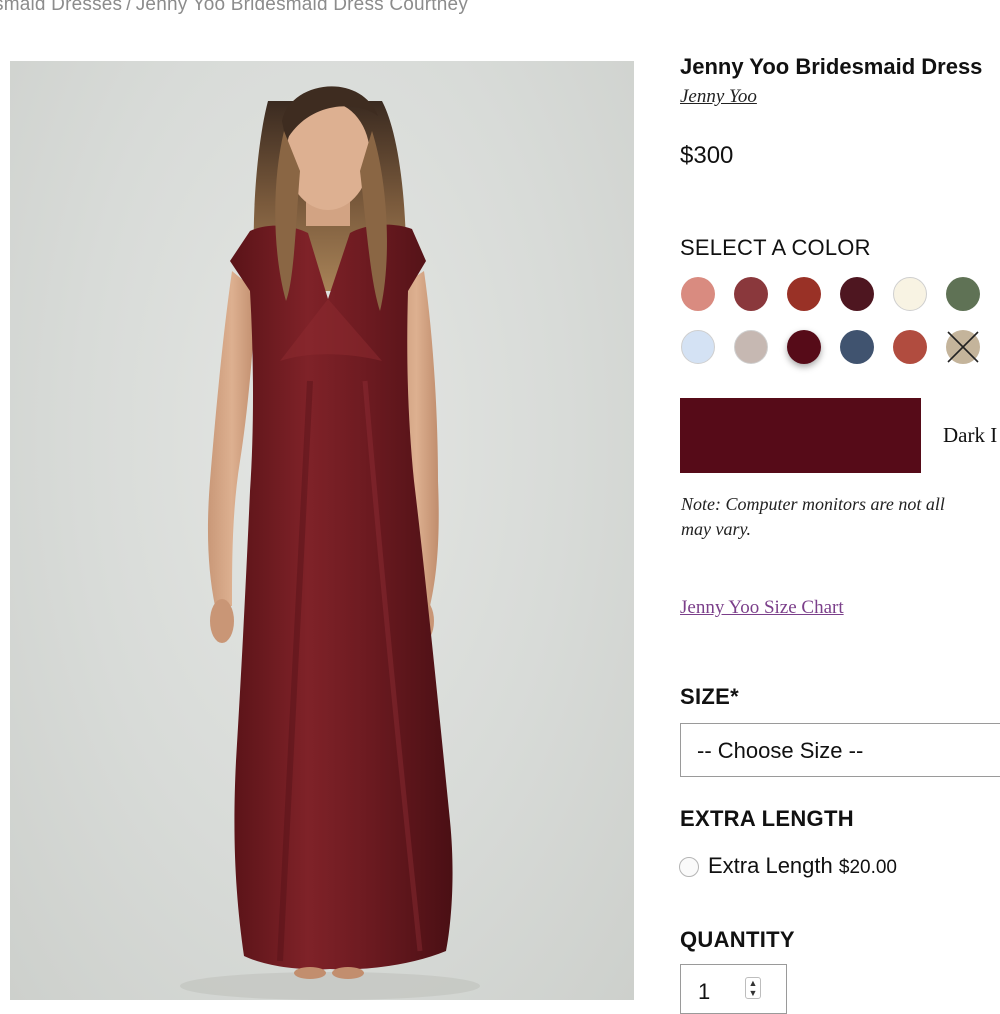  I want to click on size-label: SIZE*, so click(709, 696).